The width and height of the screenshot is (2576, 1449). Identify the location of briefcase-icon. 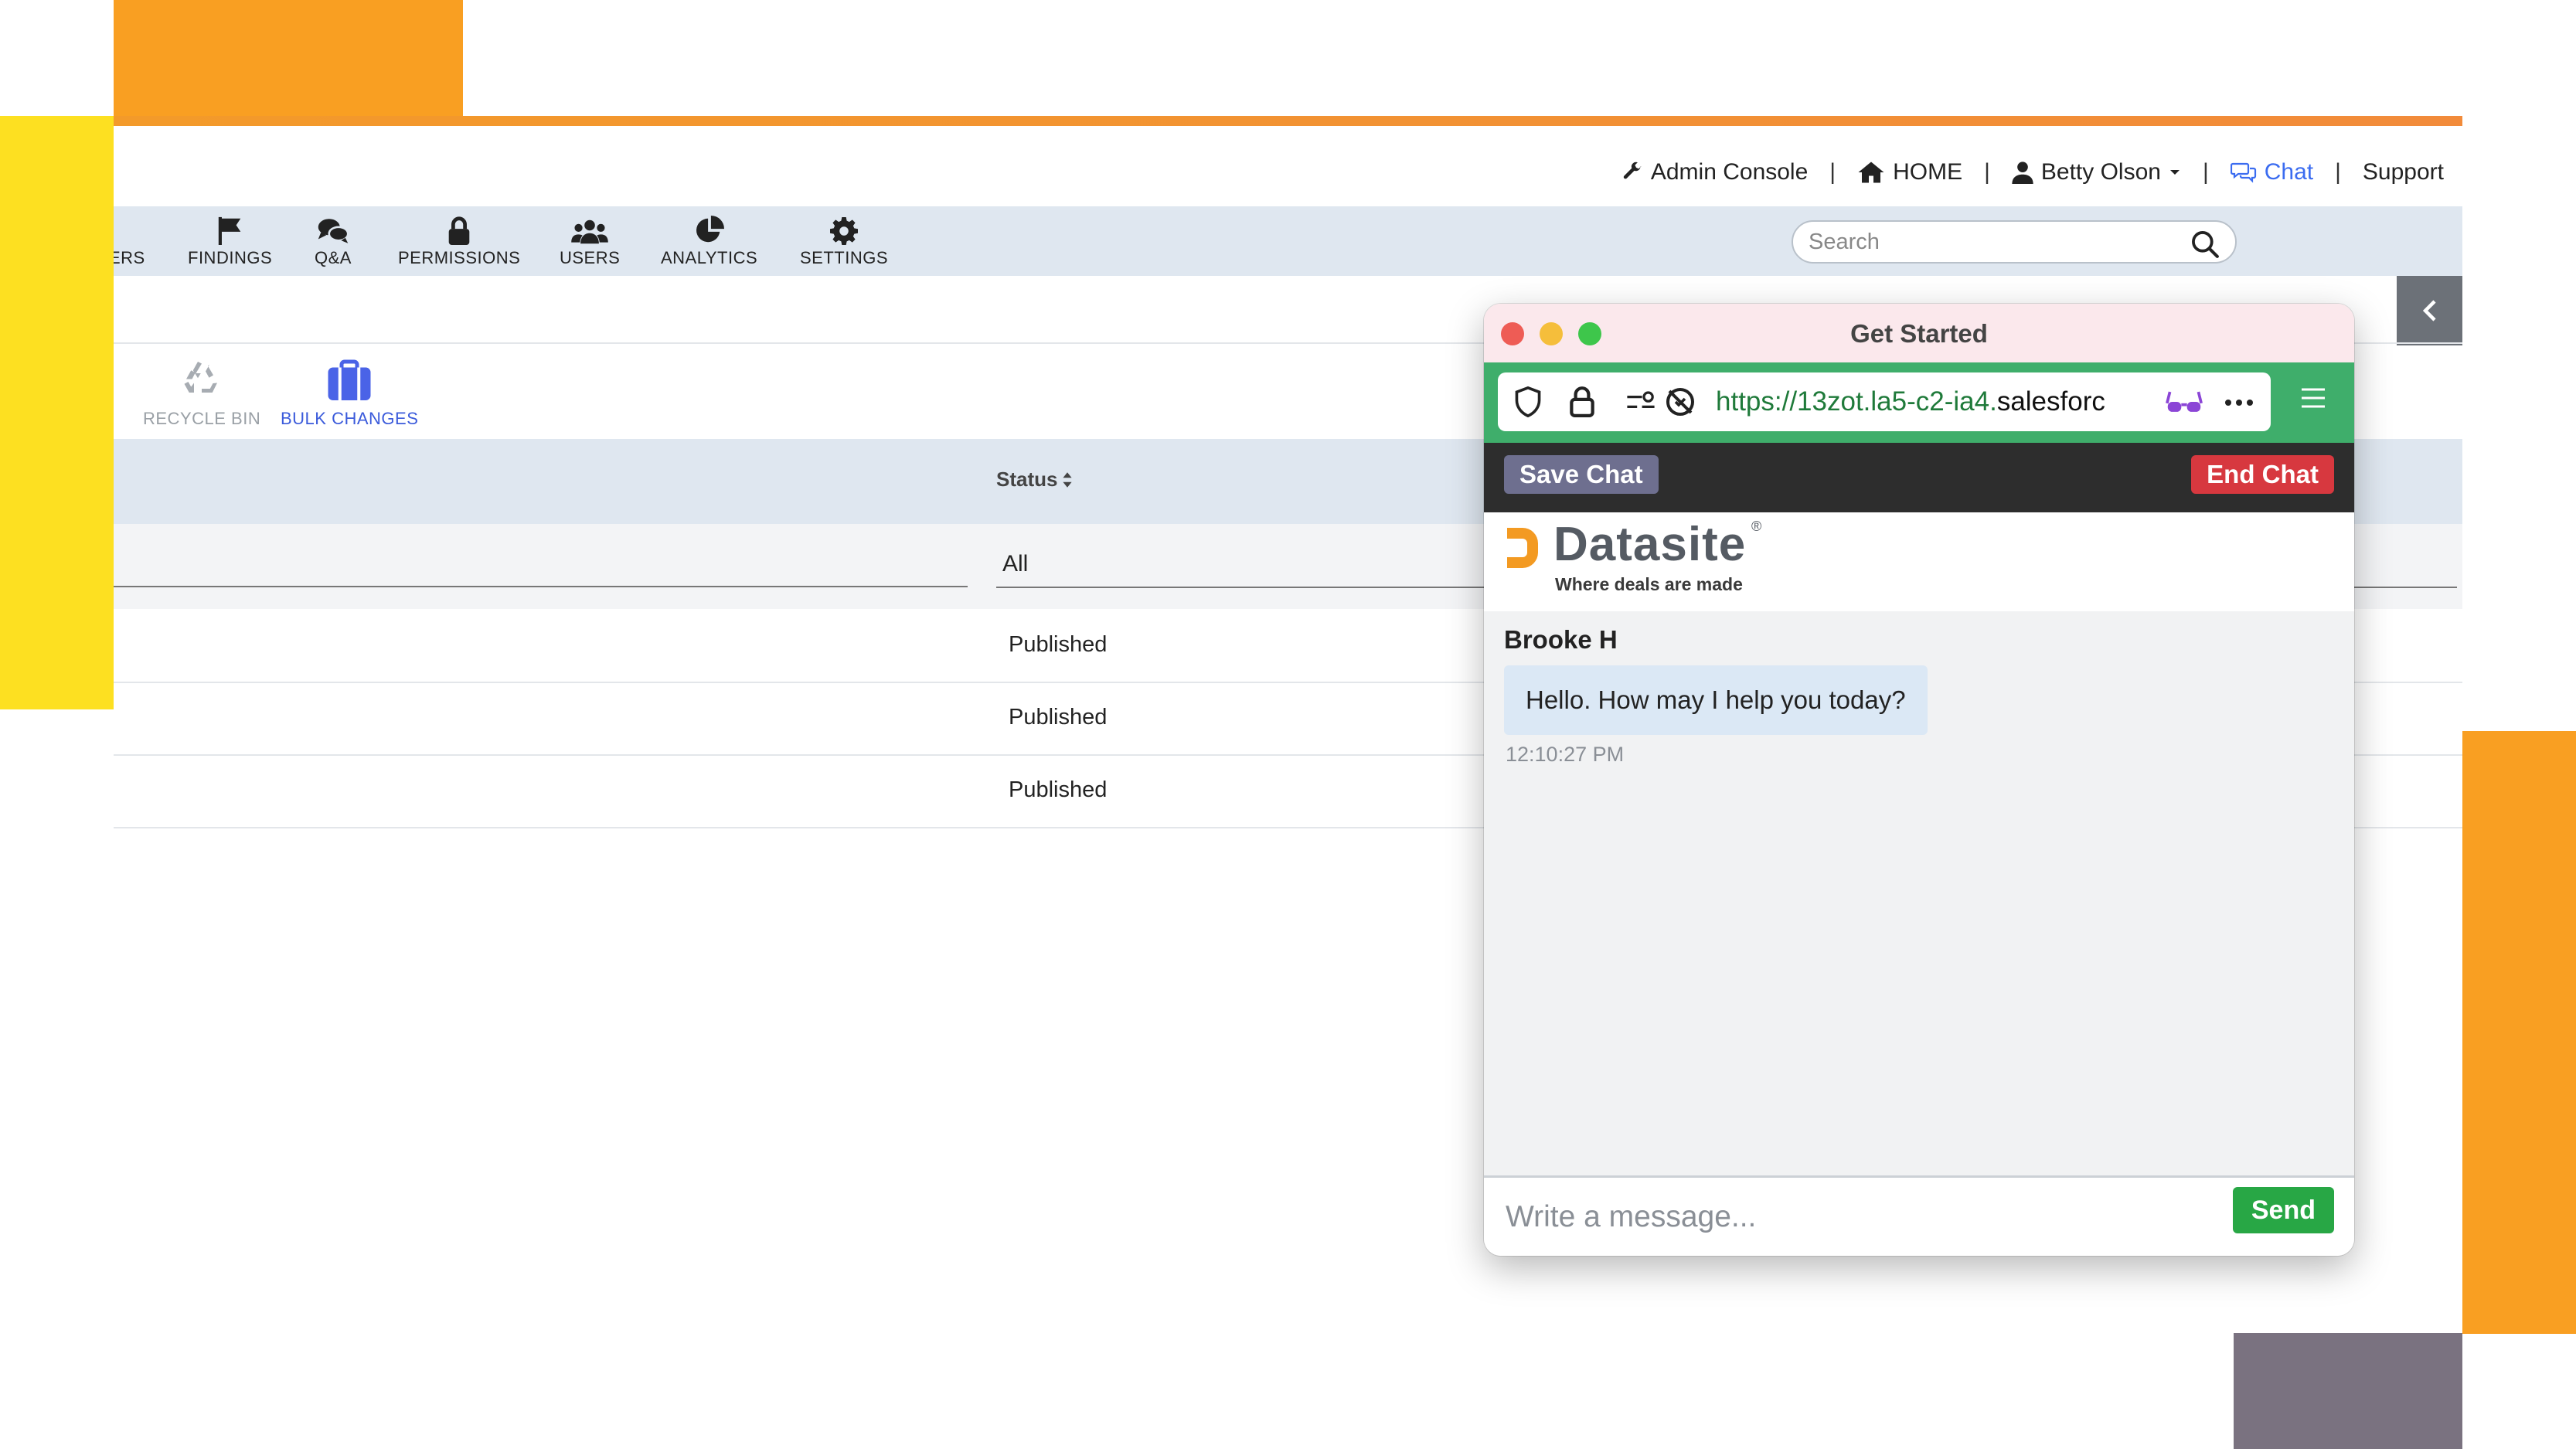
(349, 380).